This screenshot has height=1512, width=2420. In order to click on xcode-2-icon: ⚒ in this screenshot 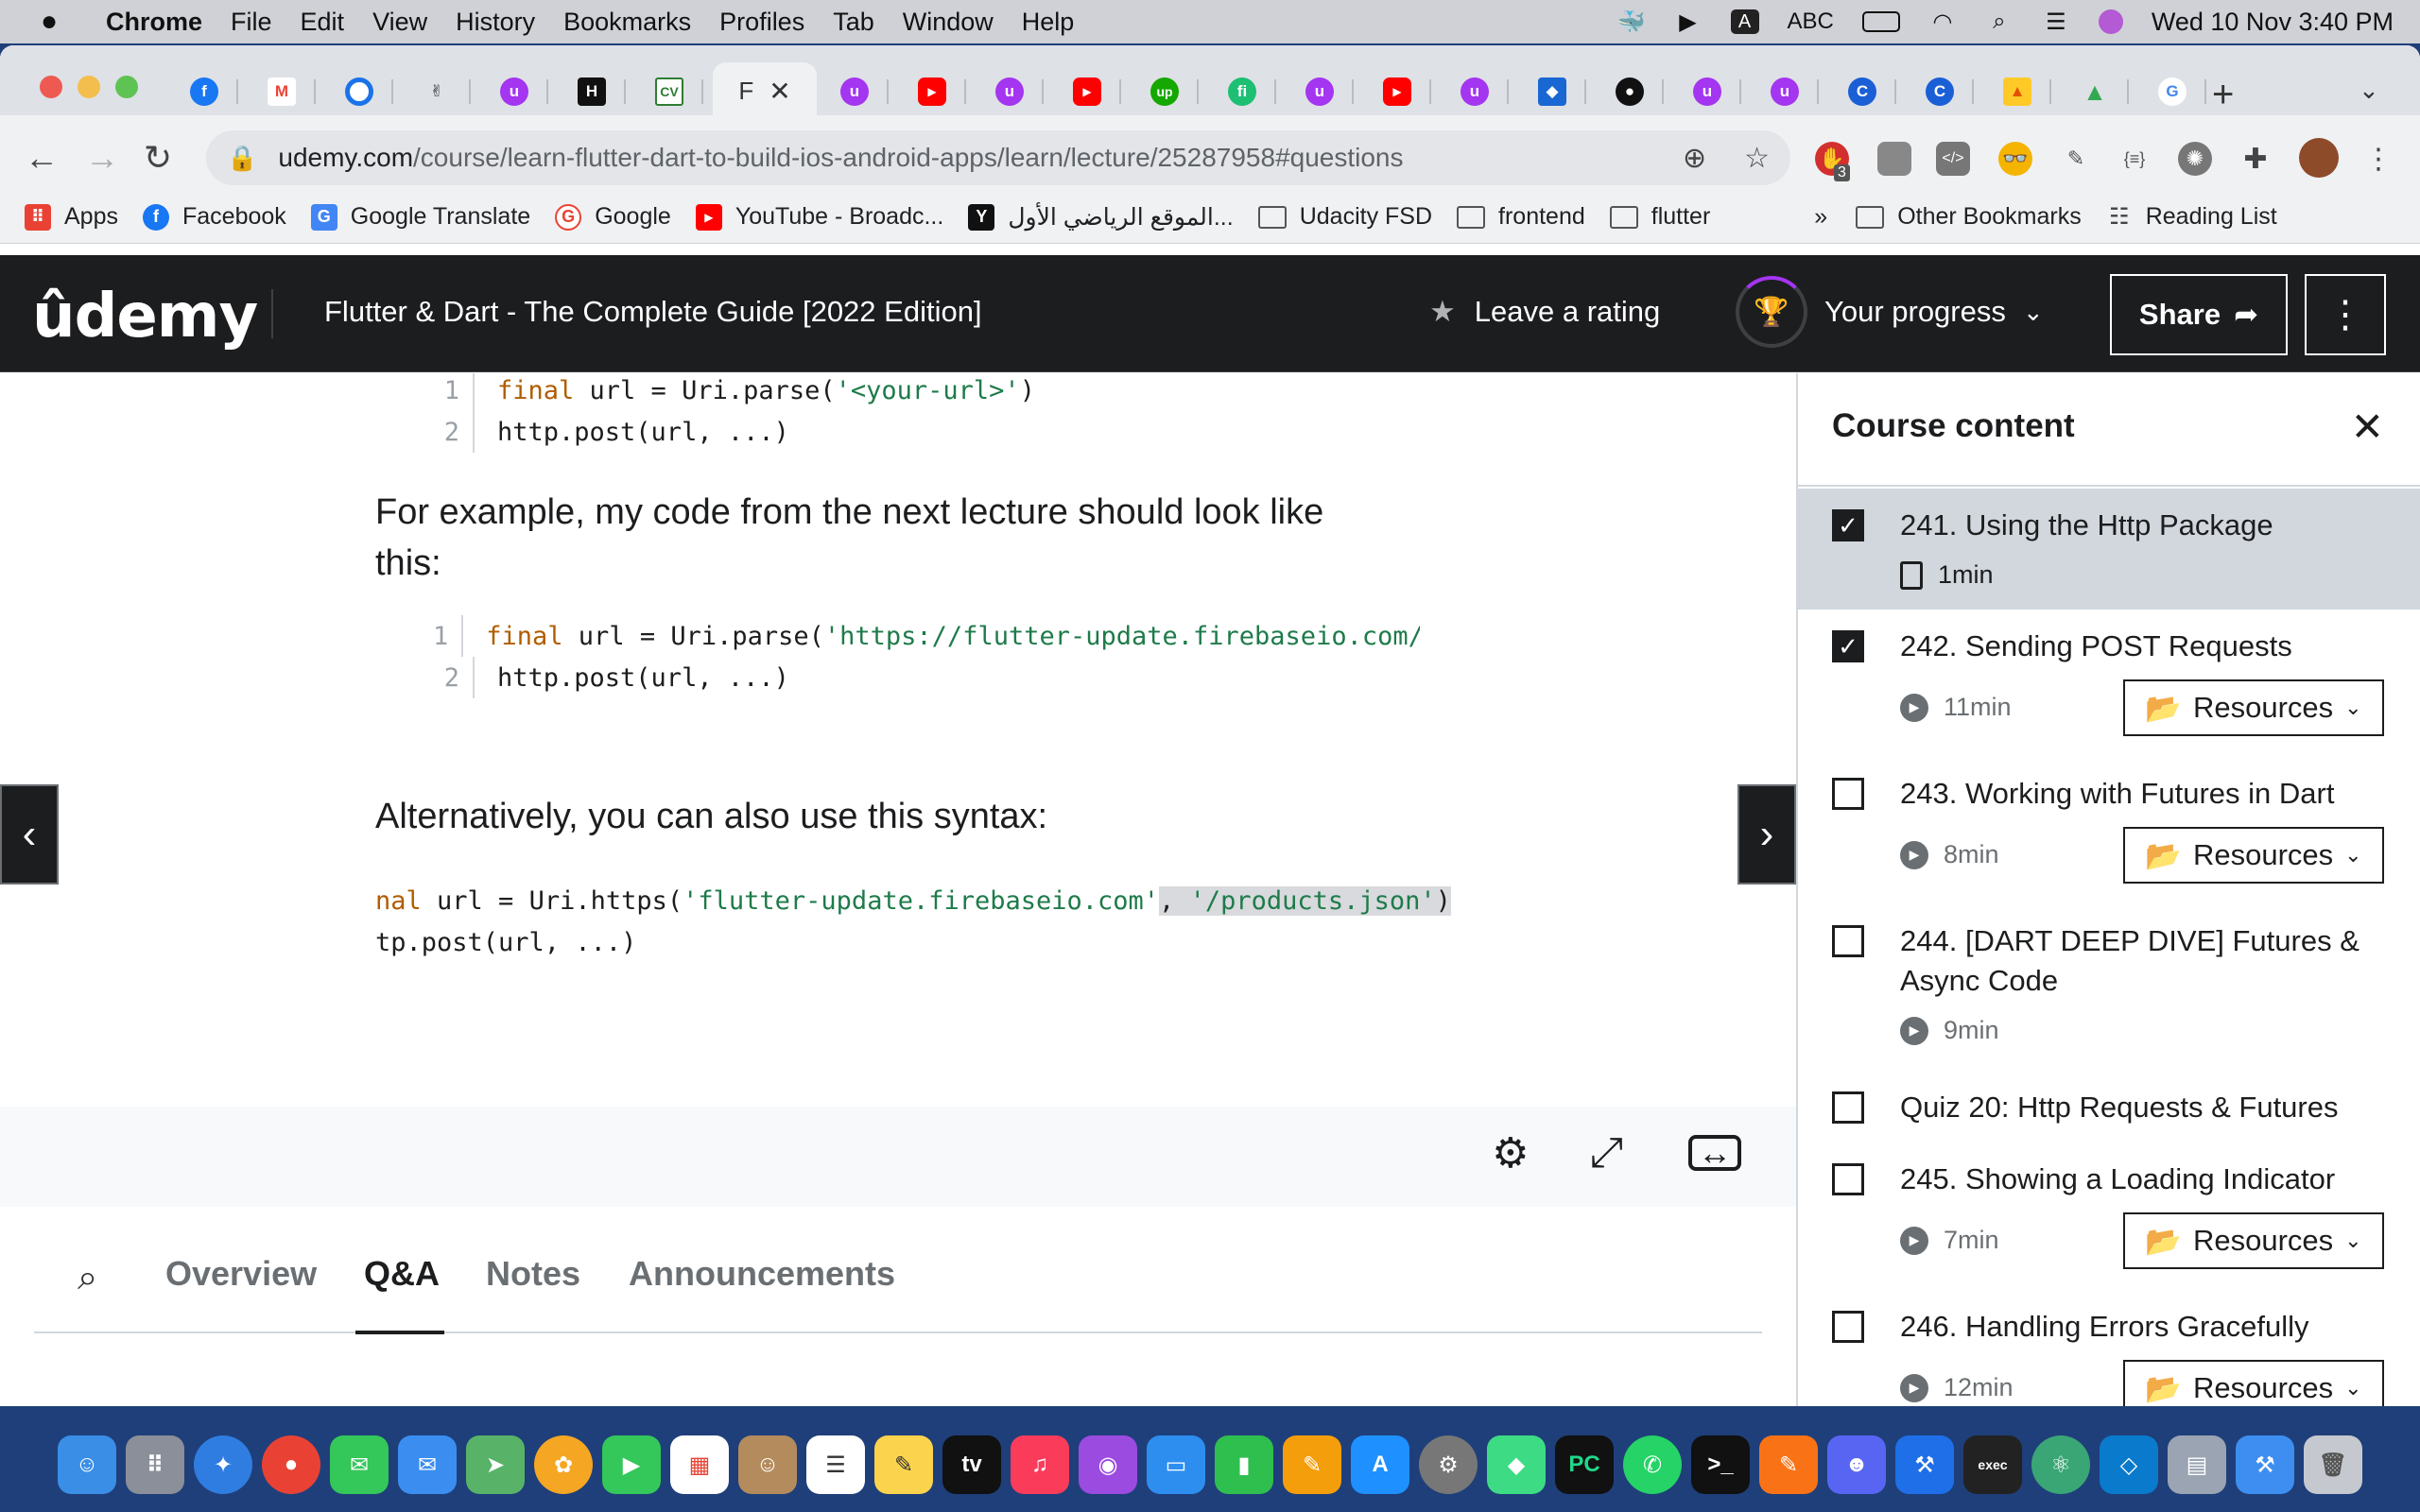, I will do `click(2265, 1464)`.